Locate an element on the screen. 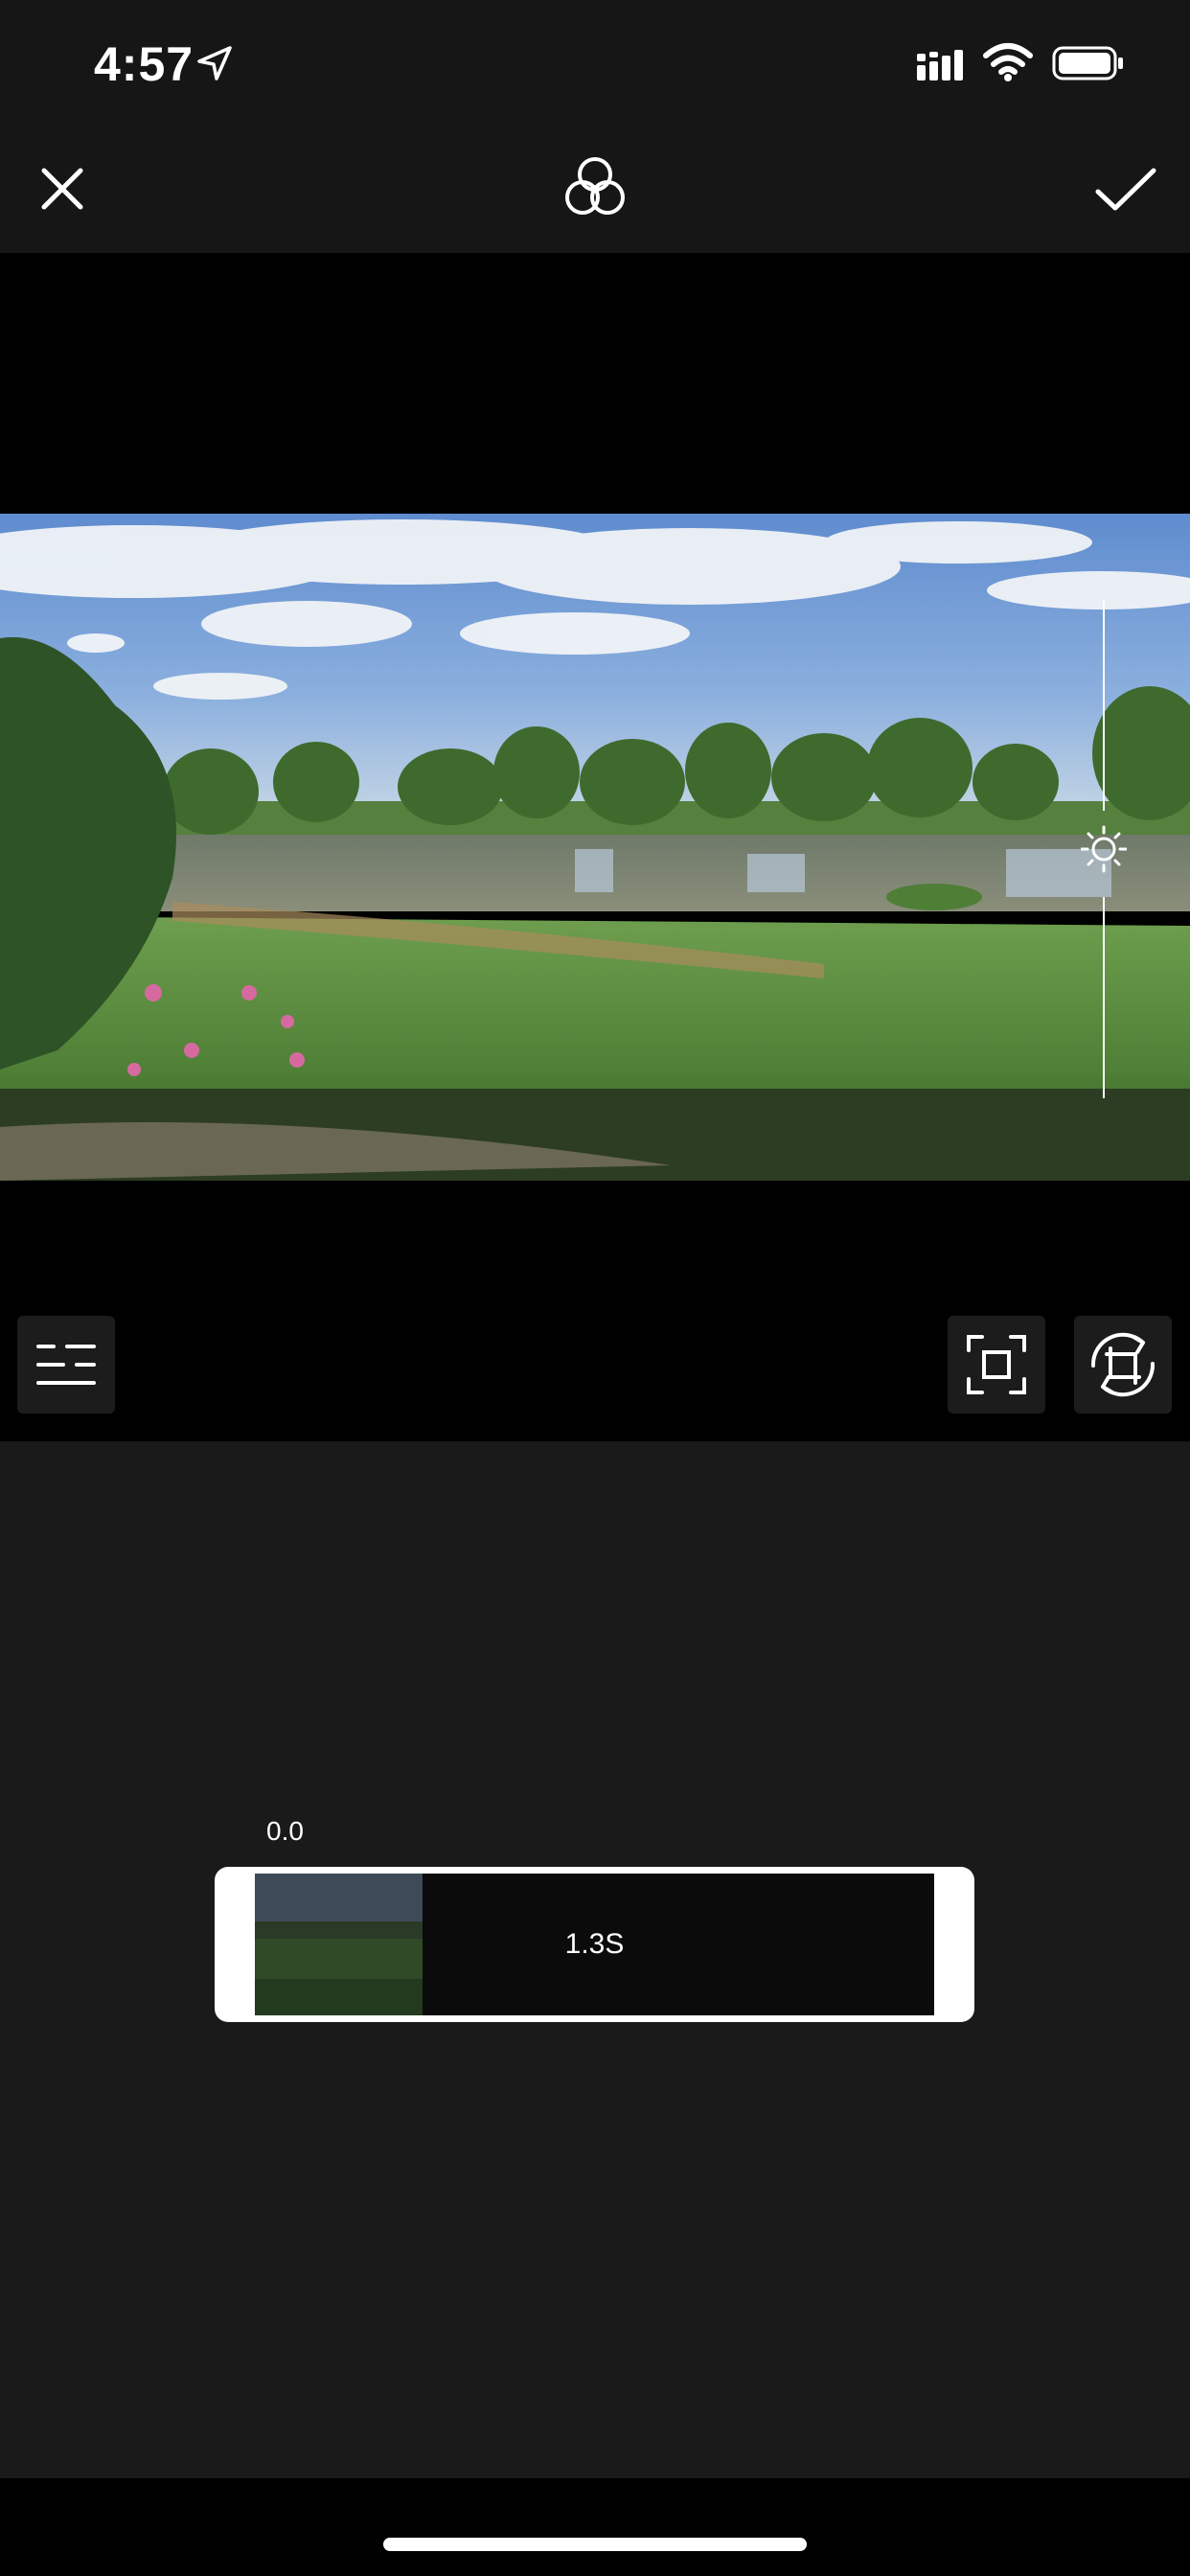 The width and height of the screenshot is (1190, 2576). brightness-icon is located at coordinates (1104, 849).